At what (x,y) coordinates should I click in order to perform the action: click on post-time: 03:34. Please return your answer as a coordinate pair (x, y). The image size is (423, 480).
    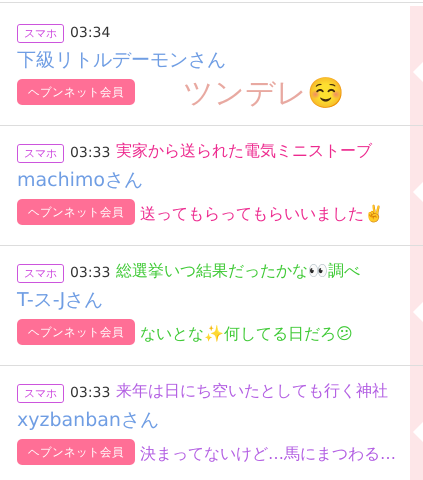
    Looking at the image, I should click on (90, 33).